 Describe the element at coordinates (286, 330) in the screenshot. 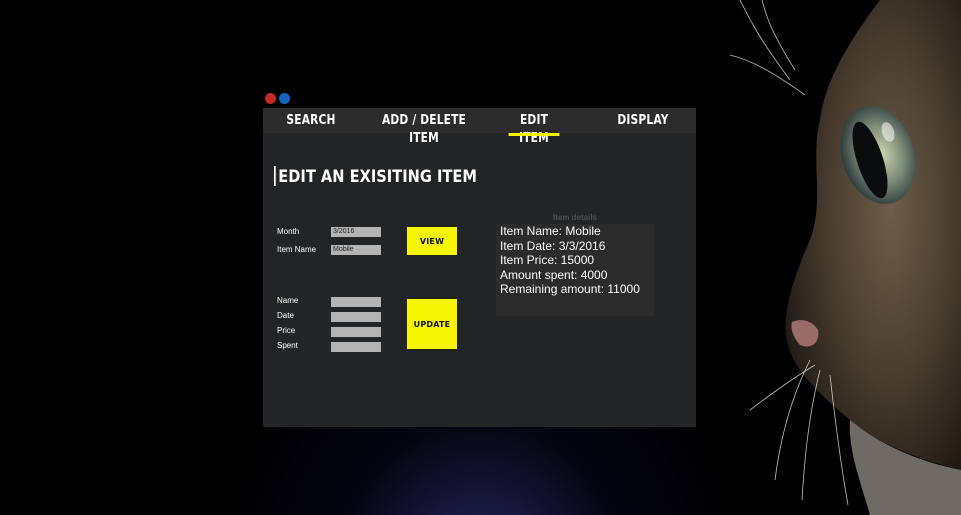

I see `price-label: Price` at that location.